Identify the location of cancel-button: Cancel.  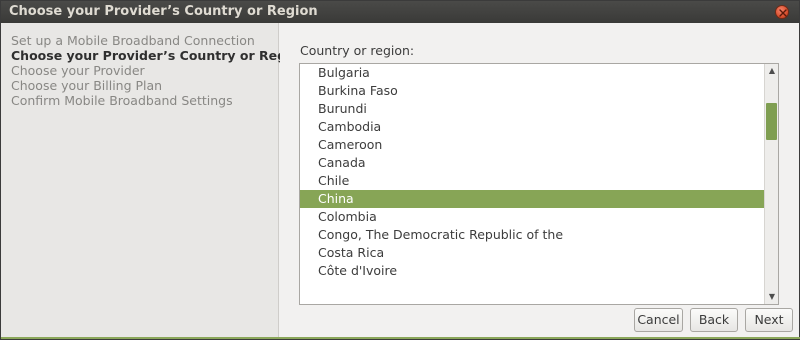
(658, 320).